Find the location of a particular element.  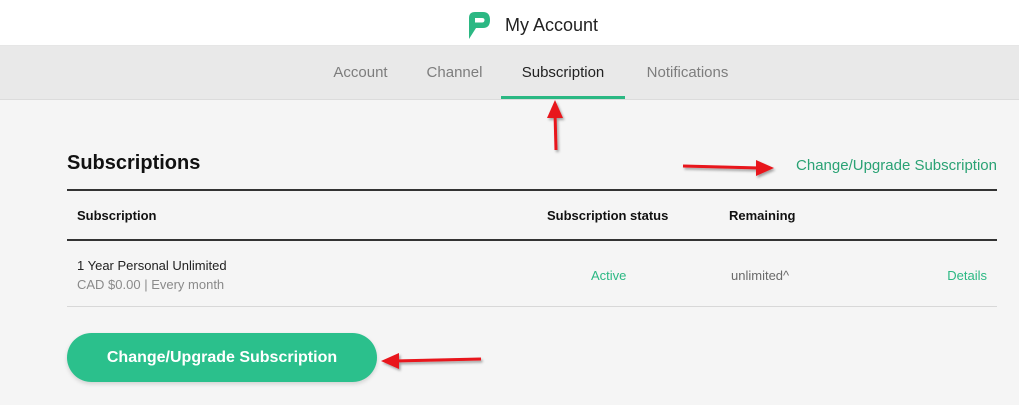

change-upgrade-button: Change/Upgrade Subscription is located at coordinates (222, 357).